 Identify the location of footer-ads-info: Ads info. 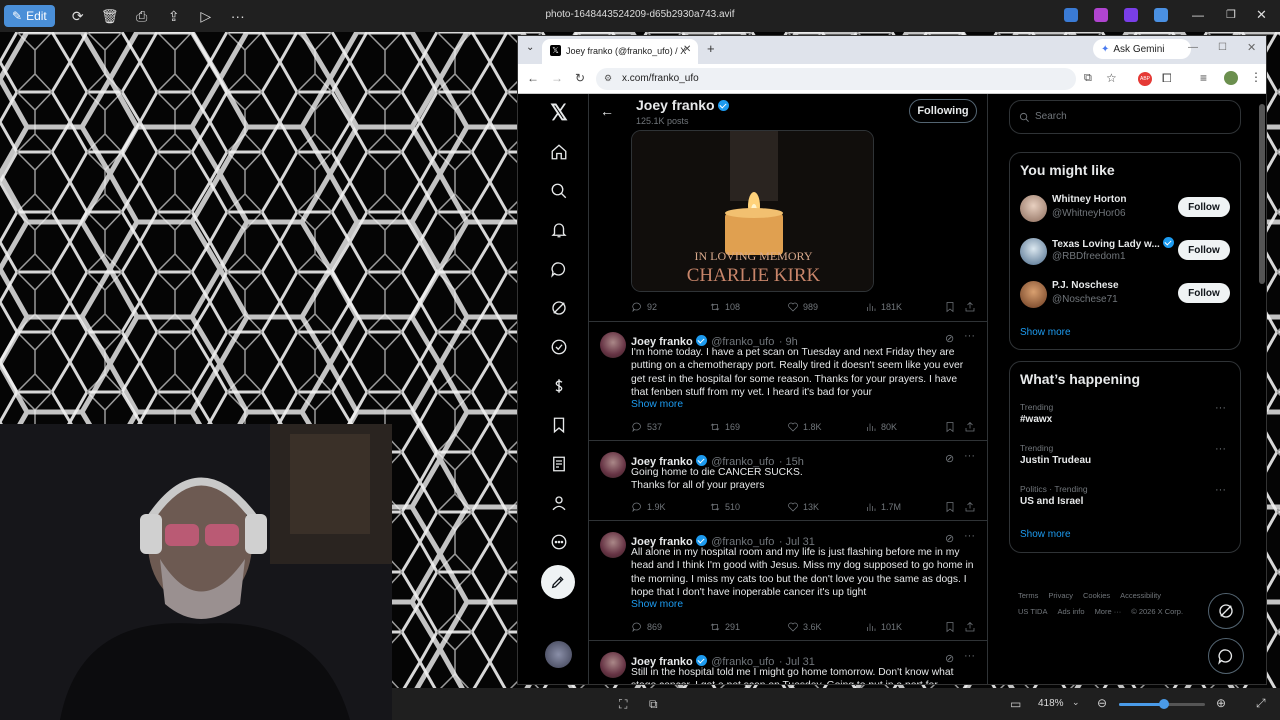
(1070, 611).